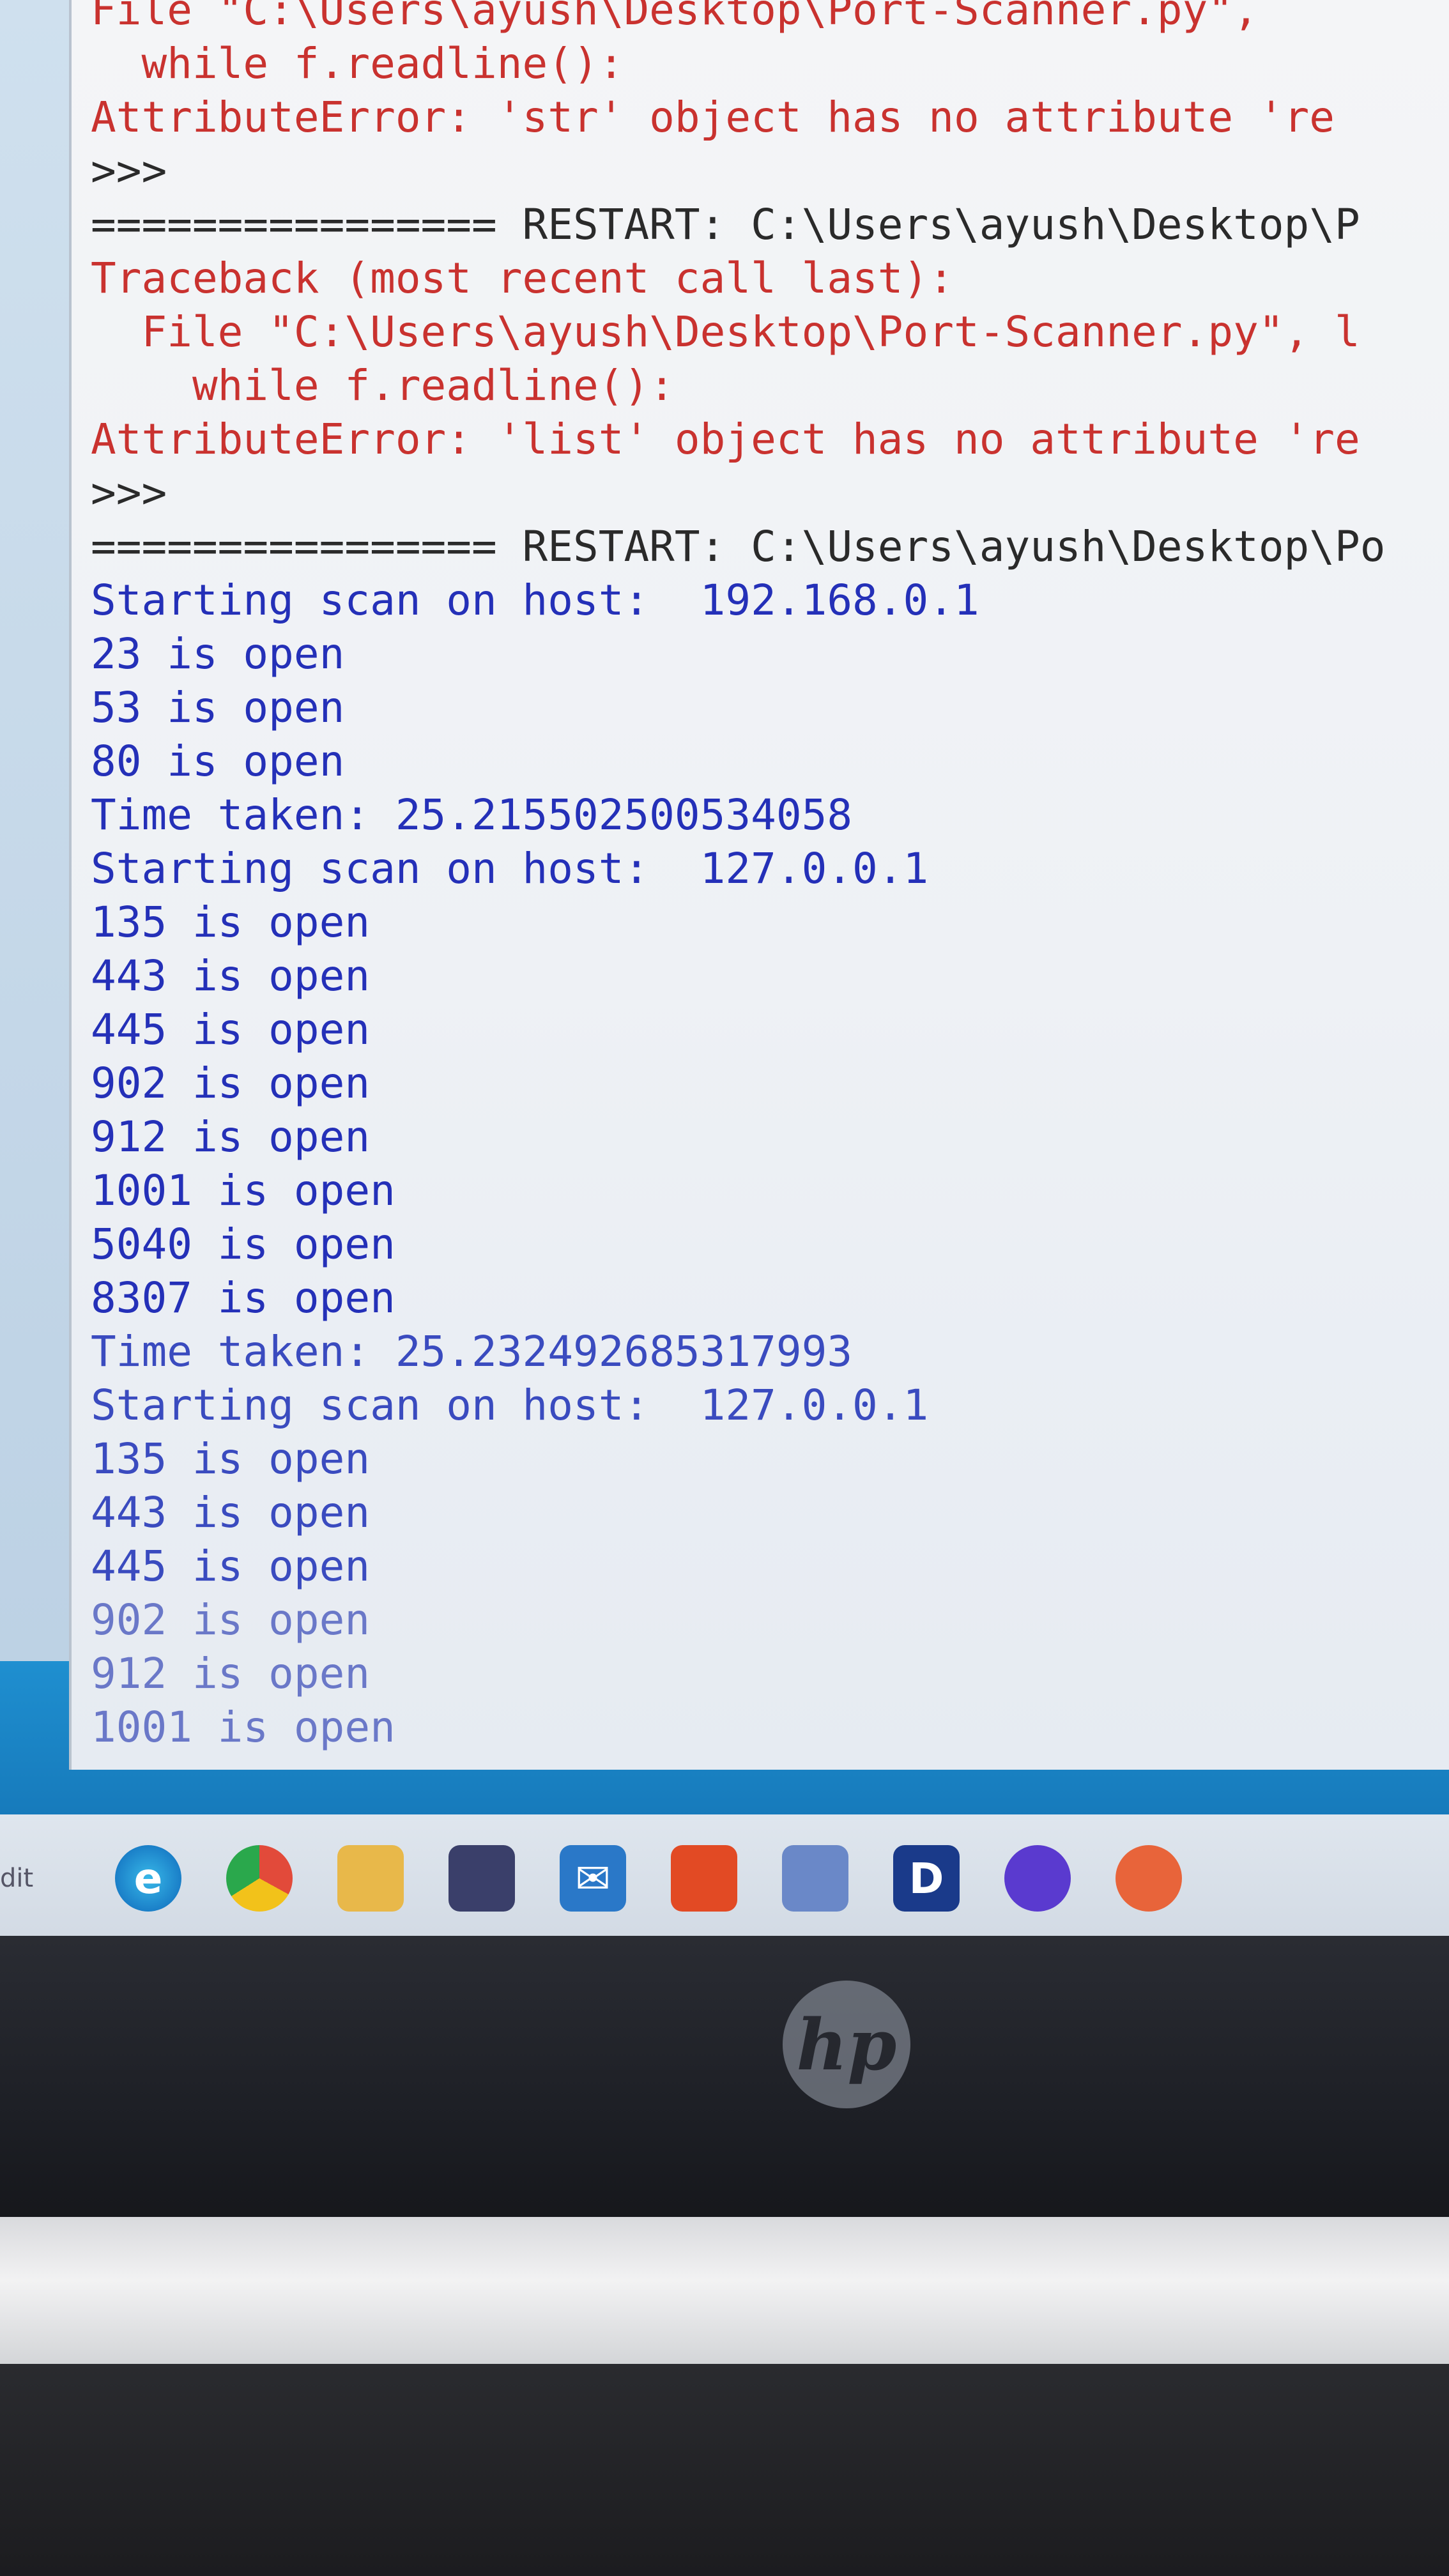 The image size is (1449, 2576). I want to click on chrome-icon, so click(259, 1878).